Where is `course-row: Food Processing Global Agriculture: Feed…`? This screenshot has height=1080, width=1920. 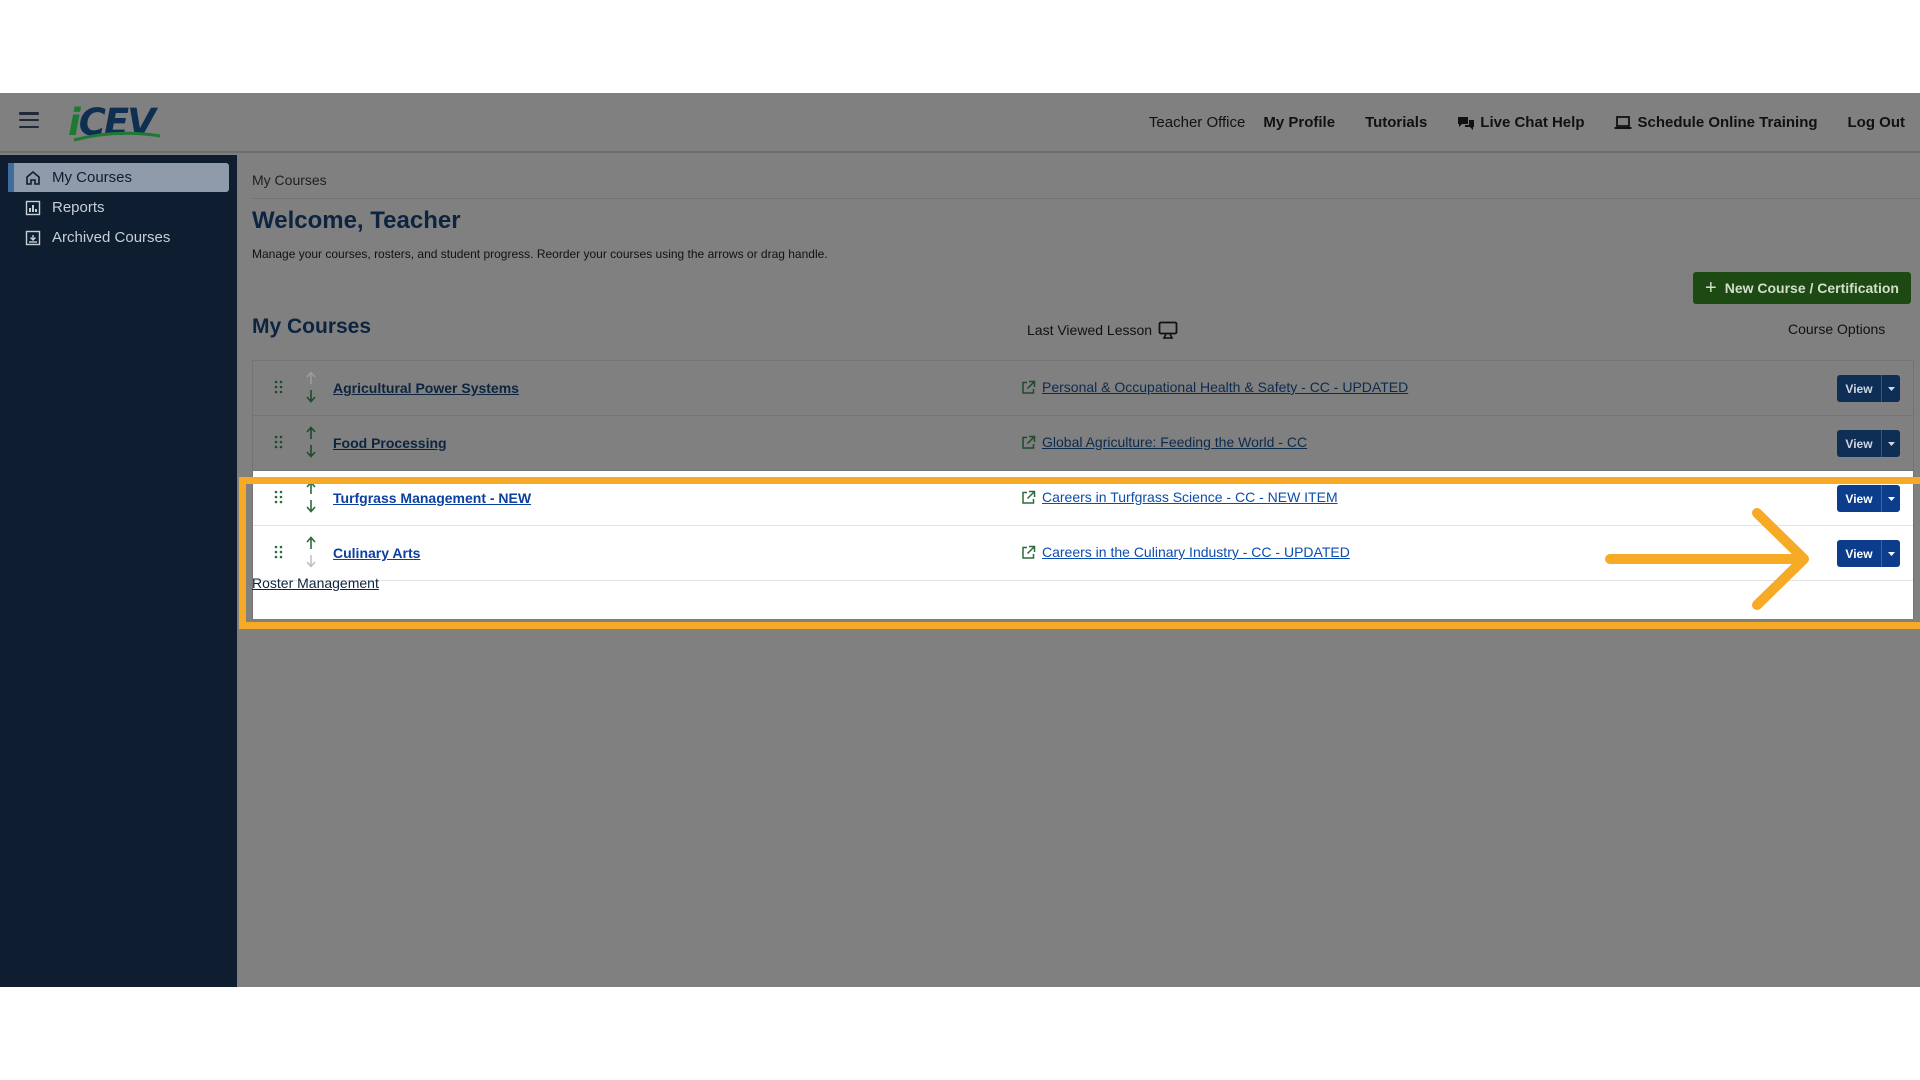
course-row: Food Processing Global Agriculture: Feed… is located at coordinates (1083, 443).